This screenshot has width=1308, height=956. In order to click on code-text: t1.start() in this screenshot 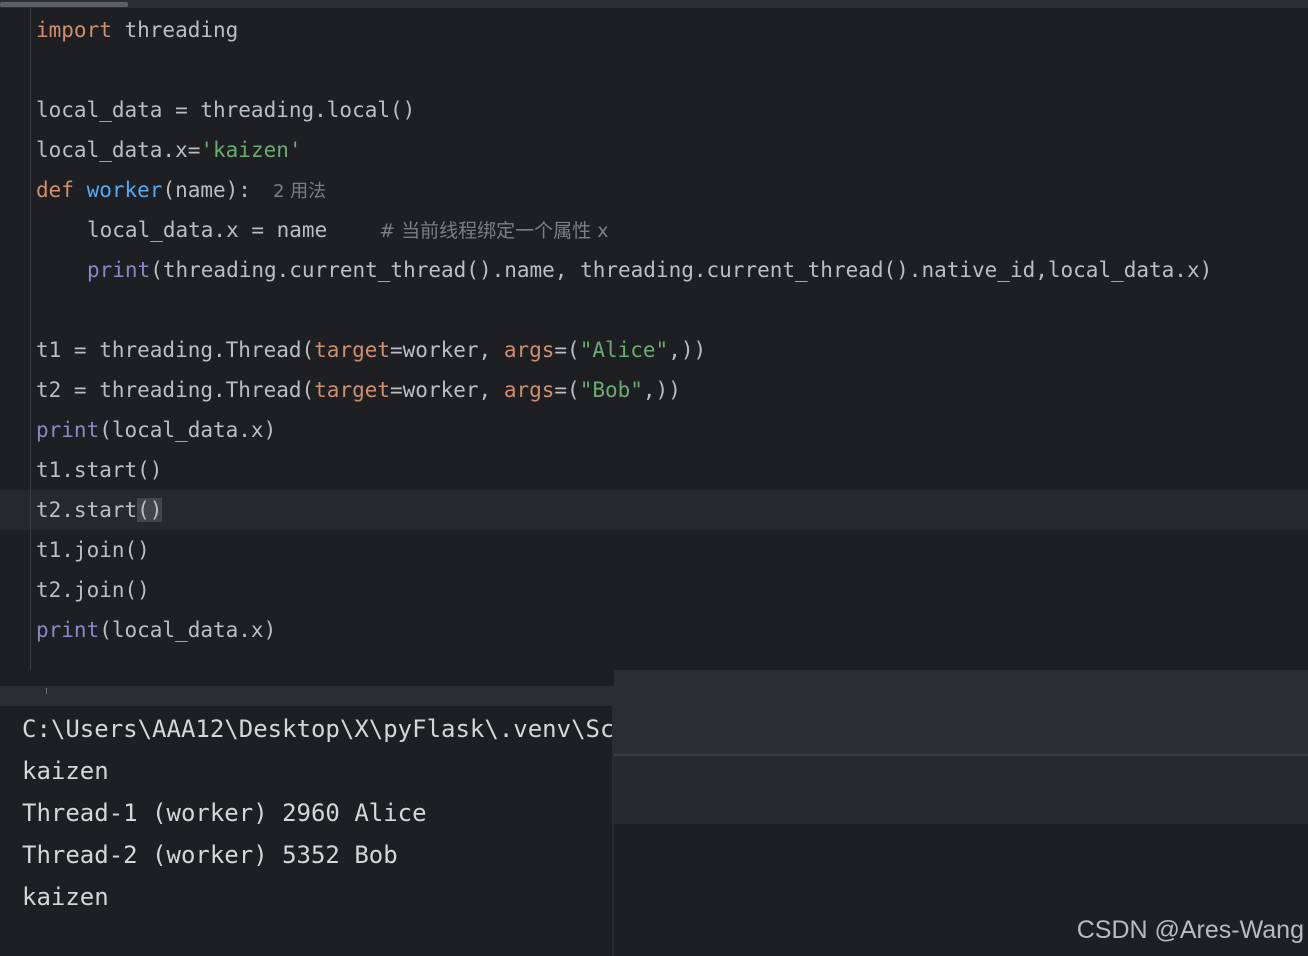, I will do `click(99, 470)`.